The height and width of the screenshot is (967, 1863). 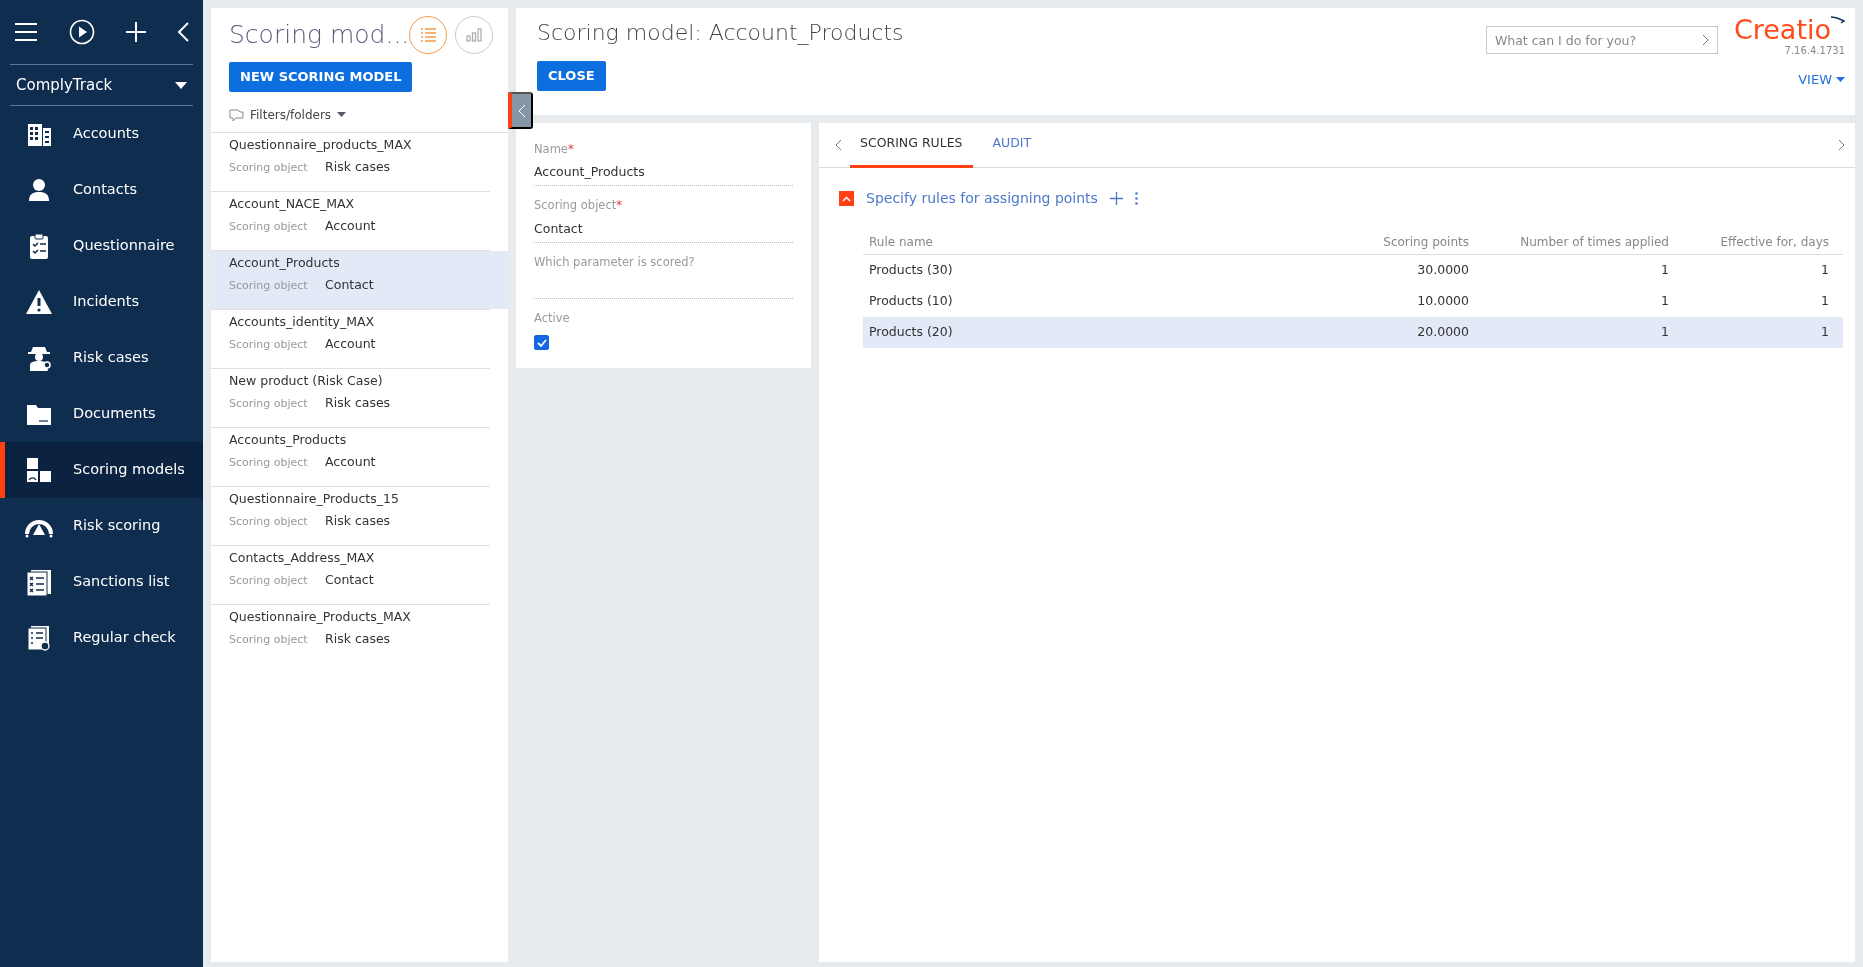 I want to click on record-name: Questionnaire_Products_MAX, so click(x=320, y=616).